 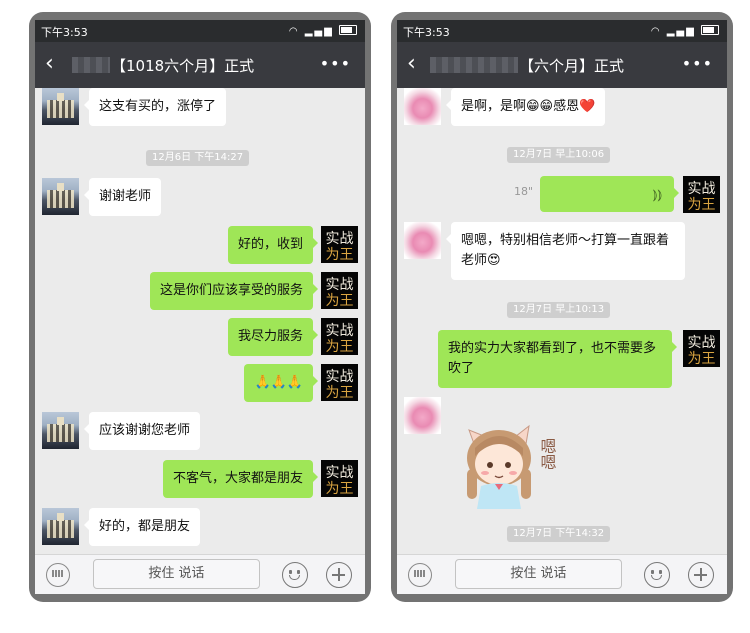 What do you see at coordinates (552, 358) in the screenshot?
I see `message-text: 我的实力大家都看到了，也不需要多吹了` at bounding box center [552, 358].